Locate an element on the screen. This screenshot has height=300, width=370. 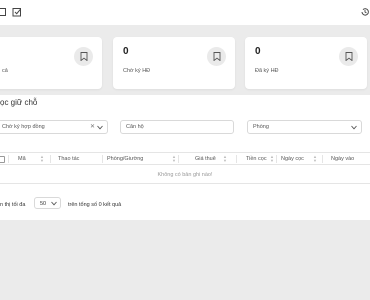
column-header-deposit-date: Ngày cọc is located at coordinates (292, 159).